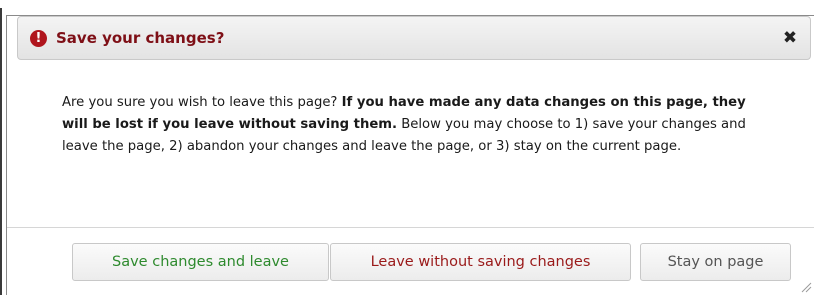  I want to click on dialog-divider, so click(410, 227).